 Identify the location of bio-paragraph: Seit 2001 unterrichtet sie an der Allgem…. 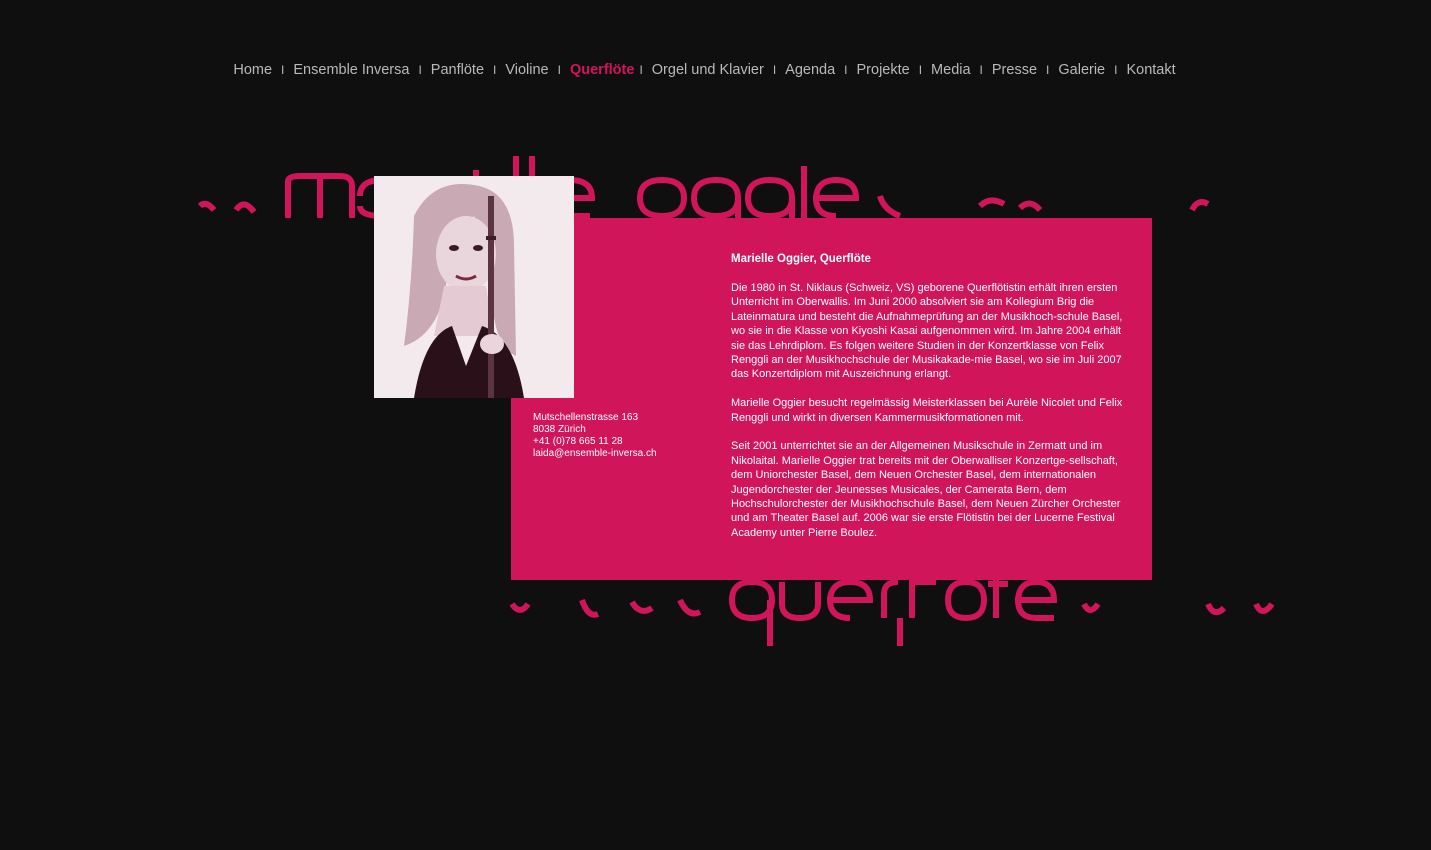
(926, 489).